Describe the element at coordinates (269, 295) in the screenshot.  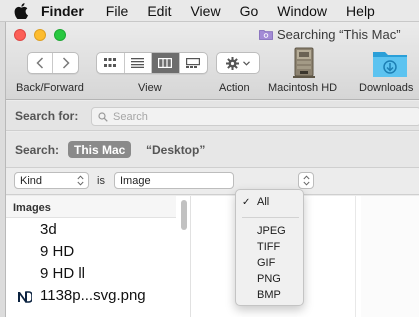
I see `menu-item-bmp: BMP` at that location.